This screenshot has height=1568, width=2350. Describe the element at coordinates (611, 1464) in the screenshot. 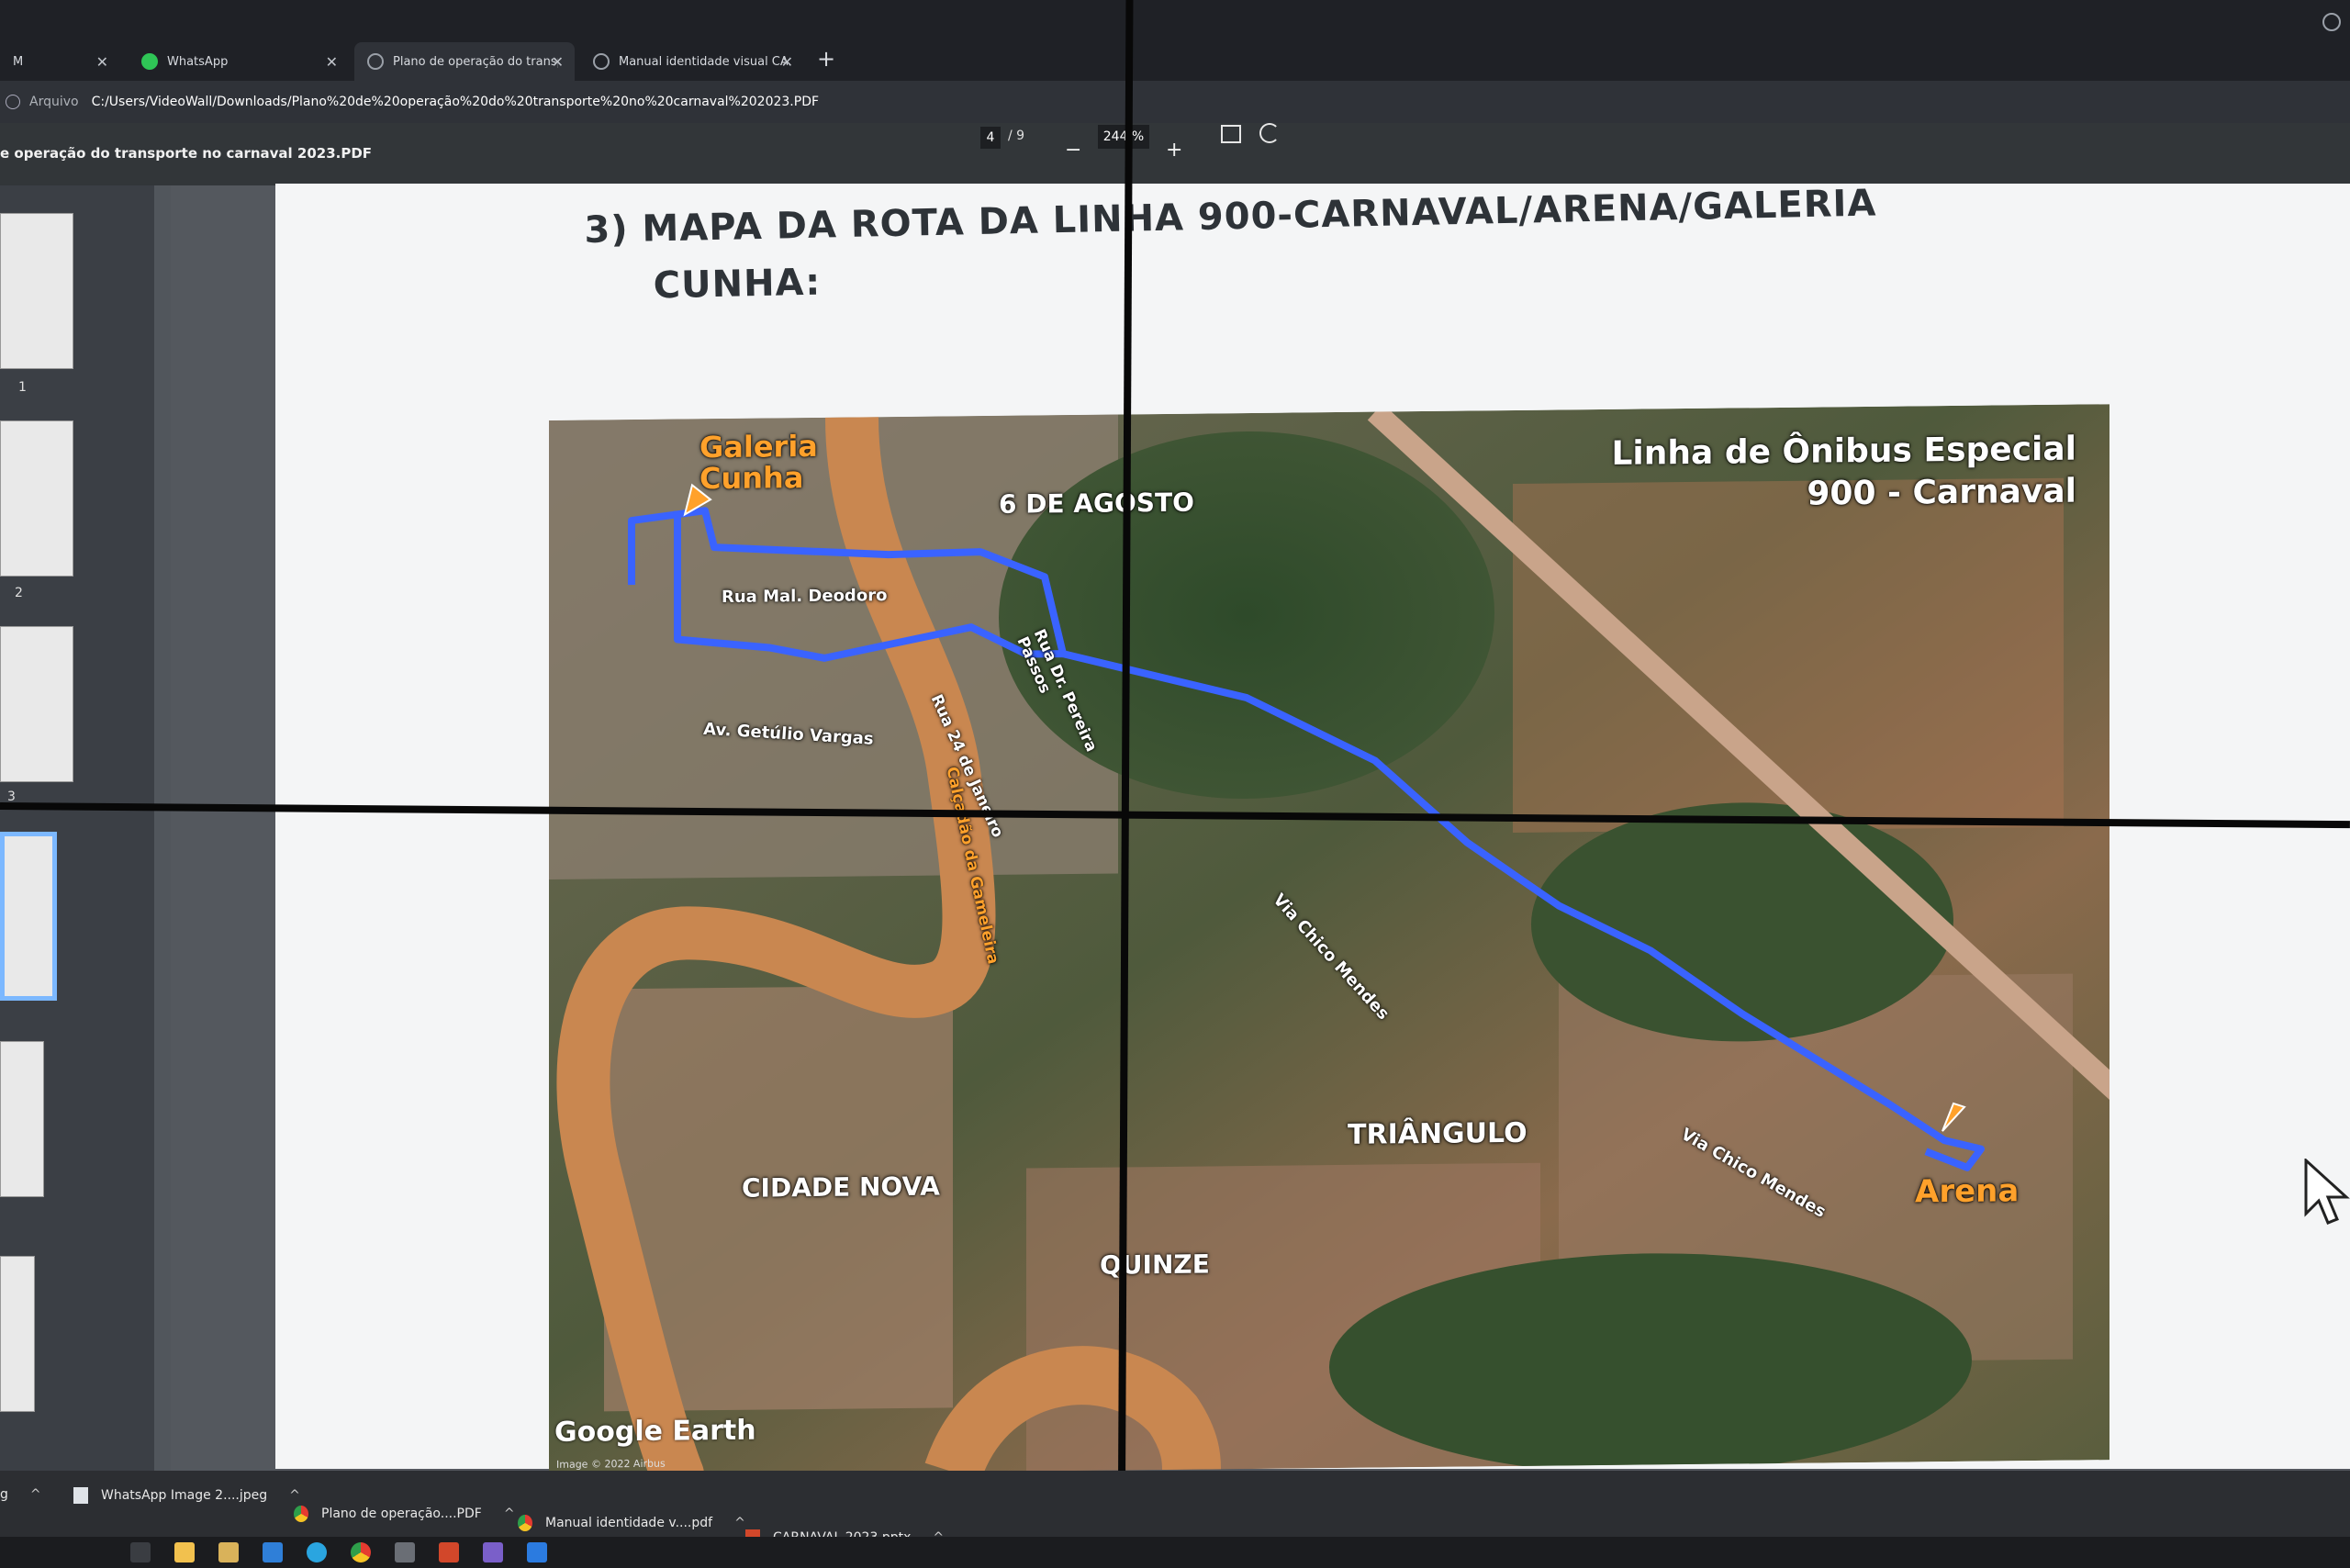

I see `imagery-copyright: Image © 2022 Airbus` at that location.